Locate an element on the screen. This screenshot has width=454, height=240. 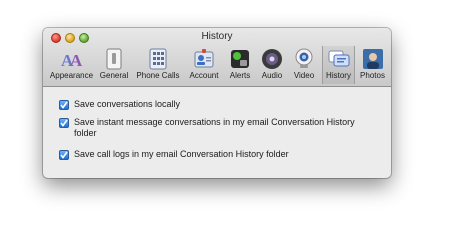
tab-label: Alerts is located at coordinates (240, 75).